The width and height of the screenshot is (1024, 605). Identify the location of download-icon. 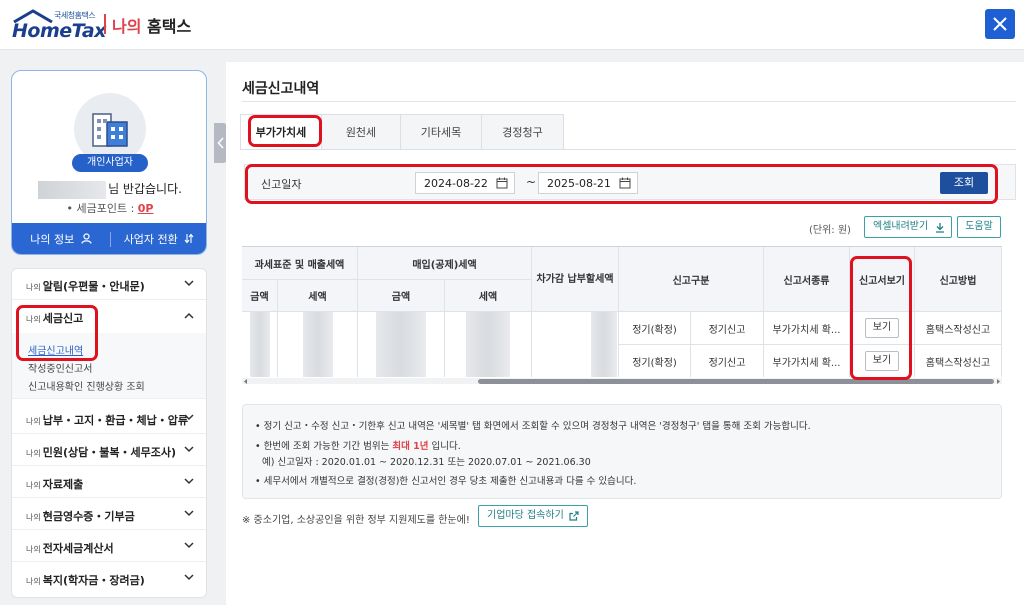
(940, 228).